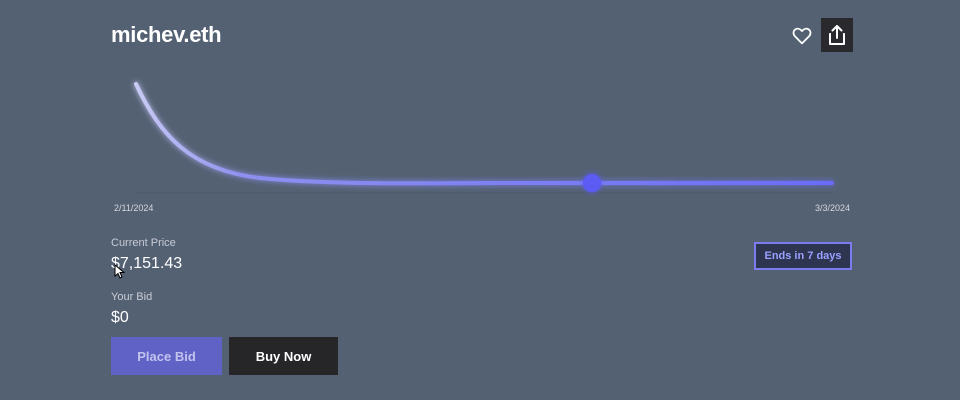  Describe the element at coordinates (803, 256) in the screenshot. I see `ends-in-badge: Ends in 7 days` at that location.